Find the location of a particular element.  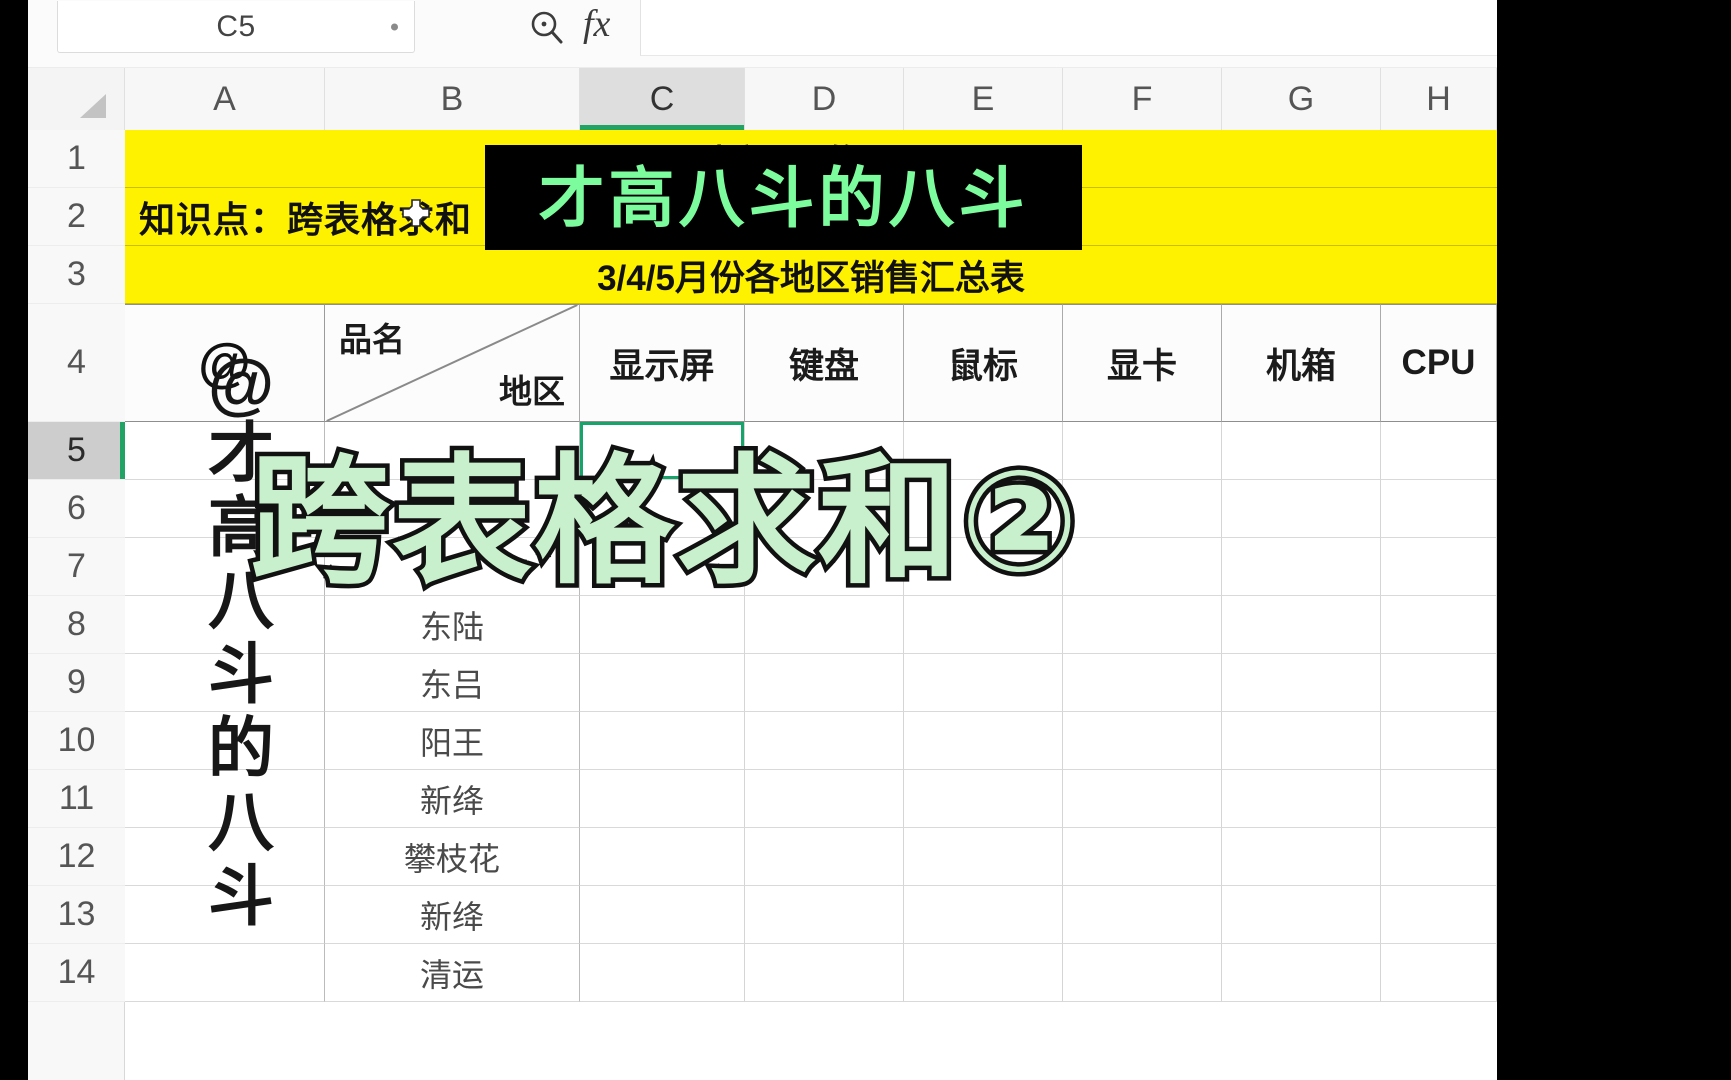

data-cell-b5 is located at coordinates (452, 451).